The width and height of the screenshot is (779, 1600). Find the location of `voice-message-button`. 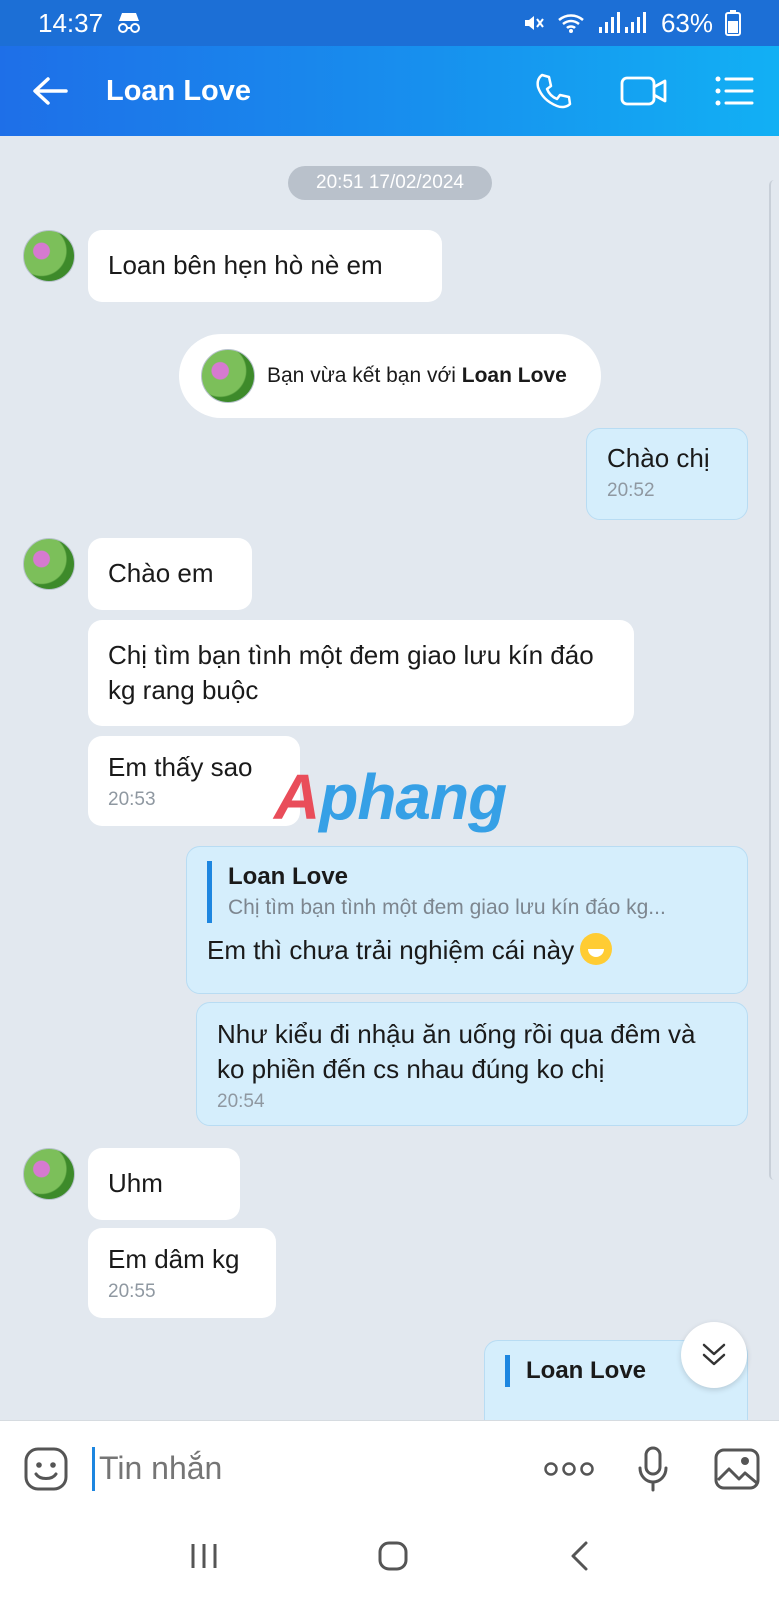

voice-message-button is located at coordinates (653, 1469).